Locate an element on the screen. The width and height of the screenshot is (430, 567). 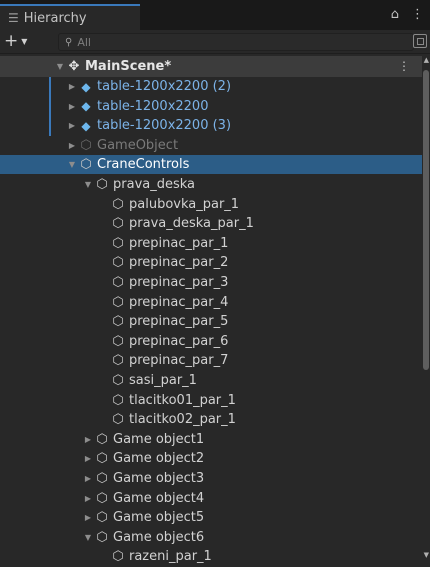
scene-visibility-icon is located at coordinates (420, 41).